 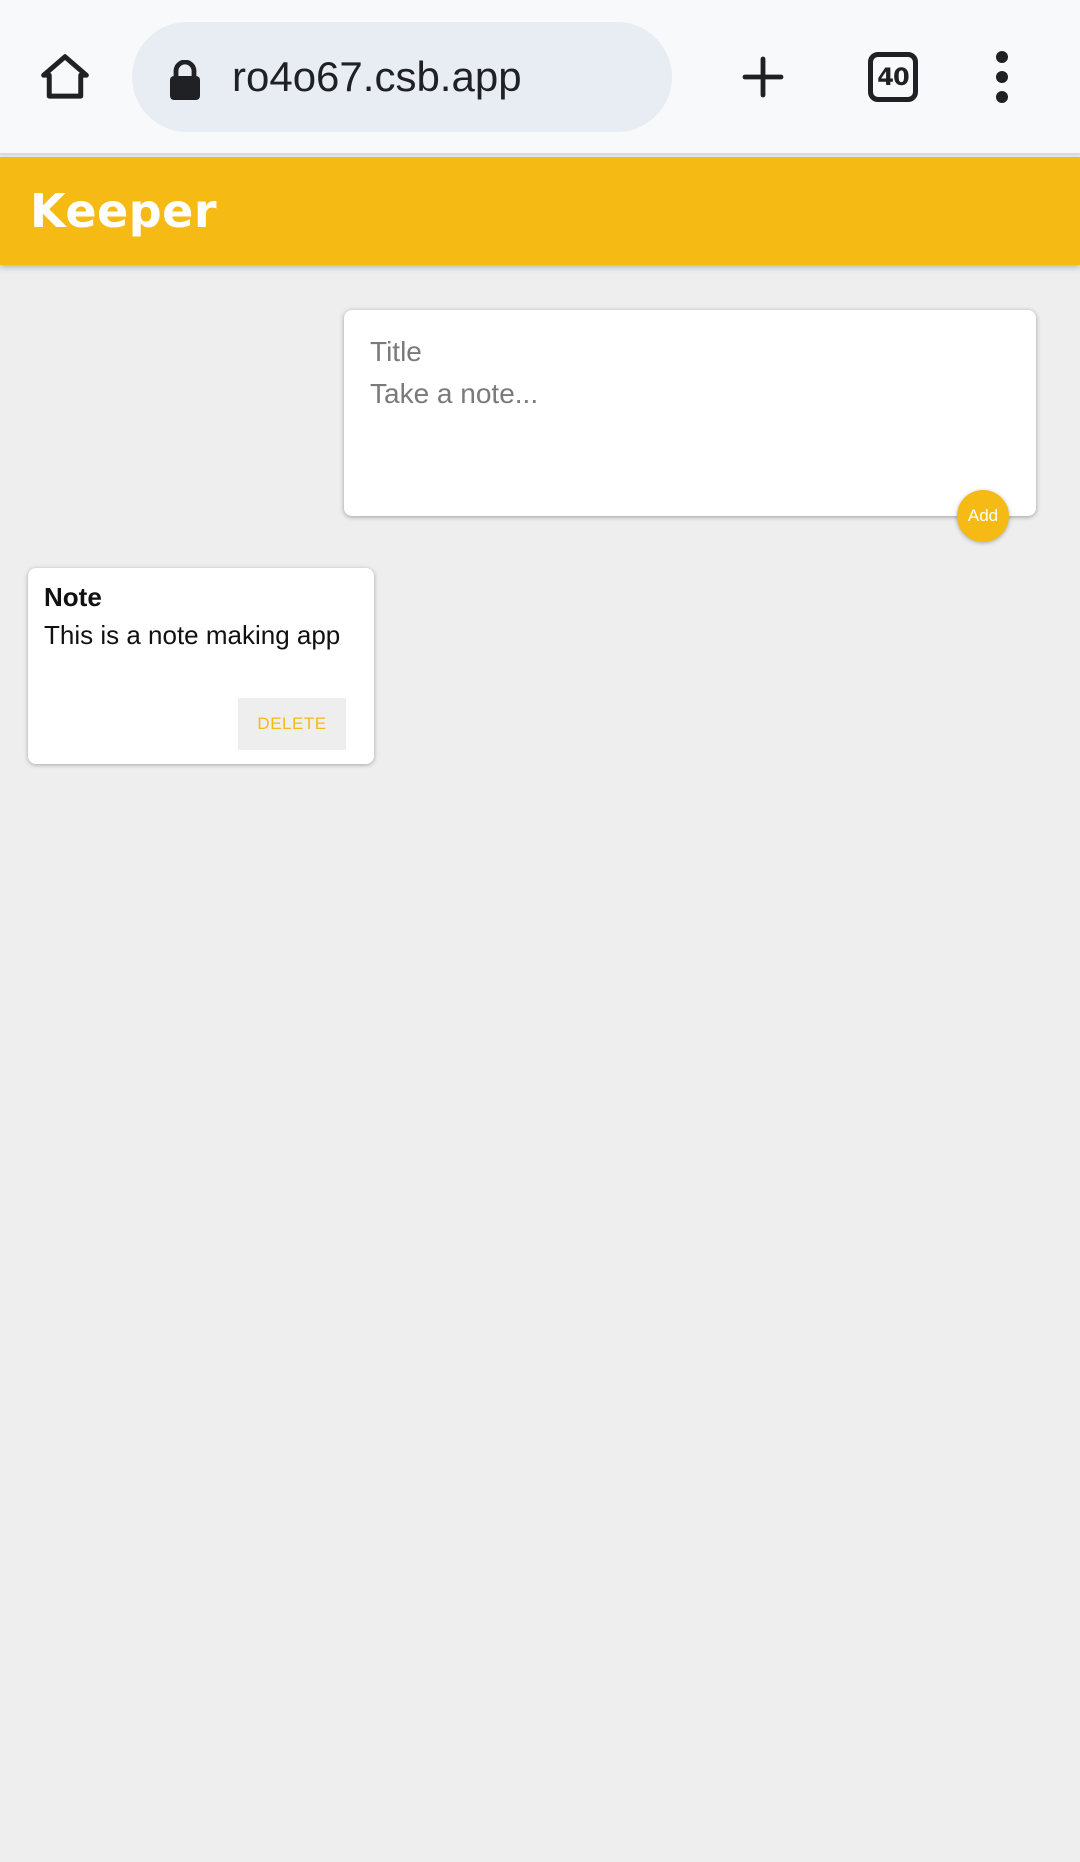 I want to click on note-card: Note This is a note making app DELETE, so click(x=201, y=666).